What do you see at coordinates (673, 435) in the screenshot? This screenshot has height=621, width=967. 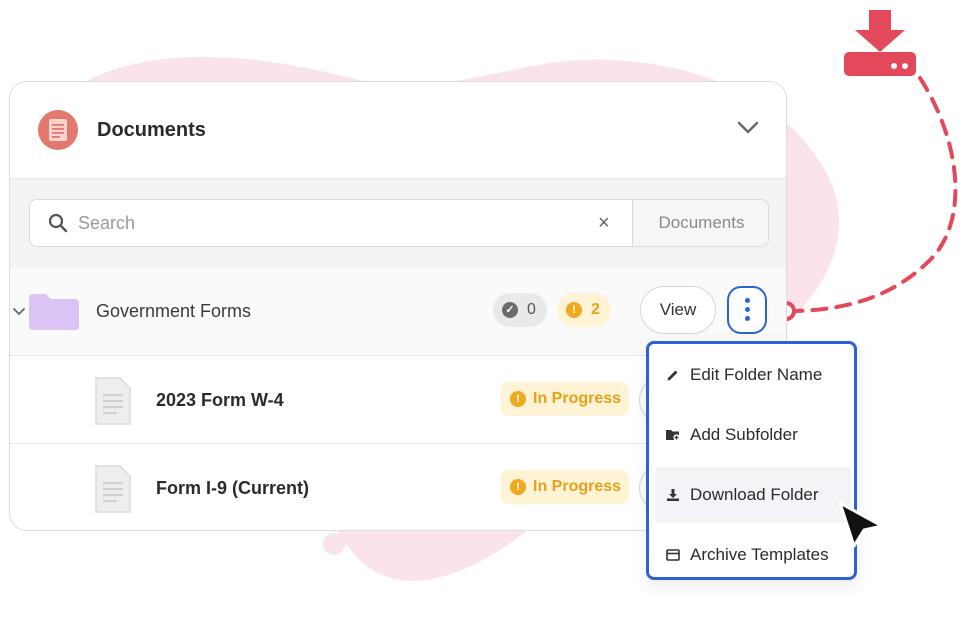 I see `folder-plus-icon` at bounding box center [673, 435].